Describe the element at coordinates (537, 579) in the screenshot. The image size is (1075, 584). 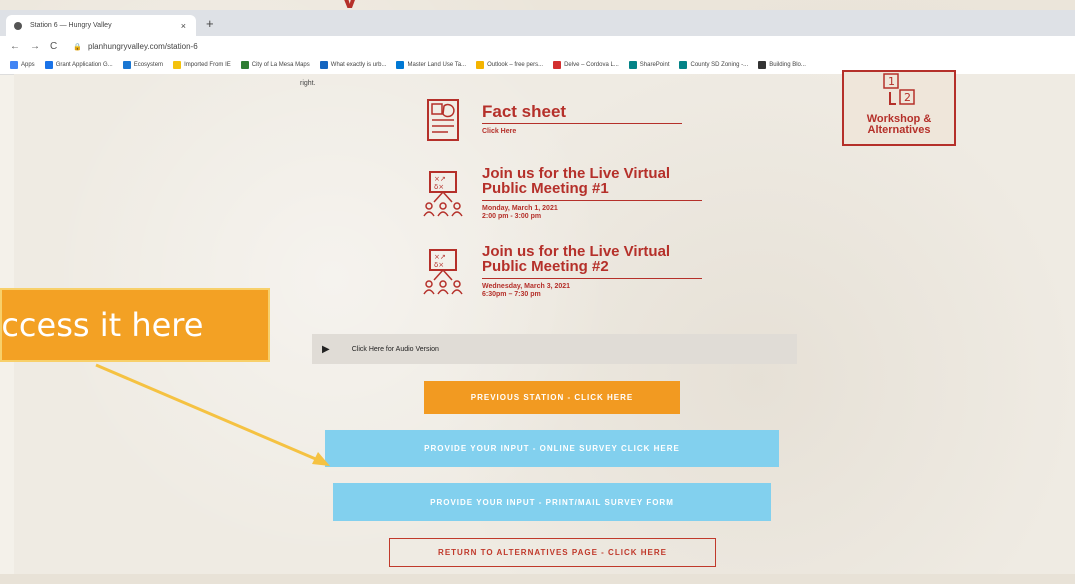
I see `slide-bottom-strip` at that location.